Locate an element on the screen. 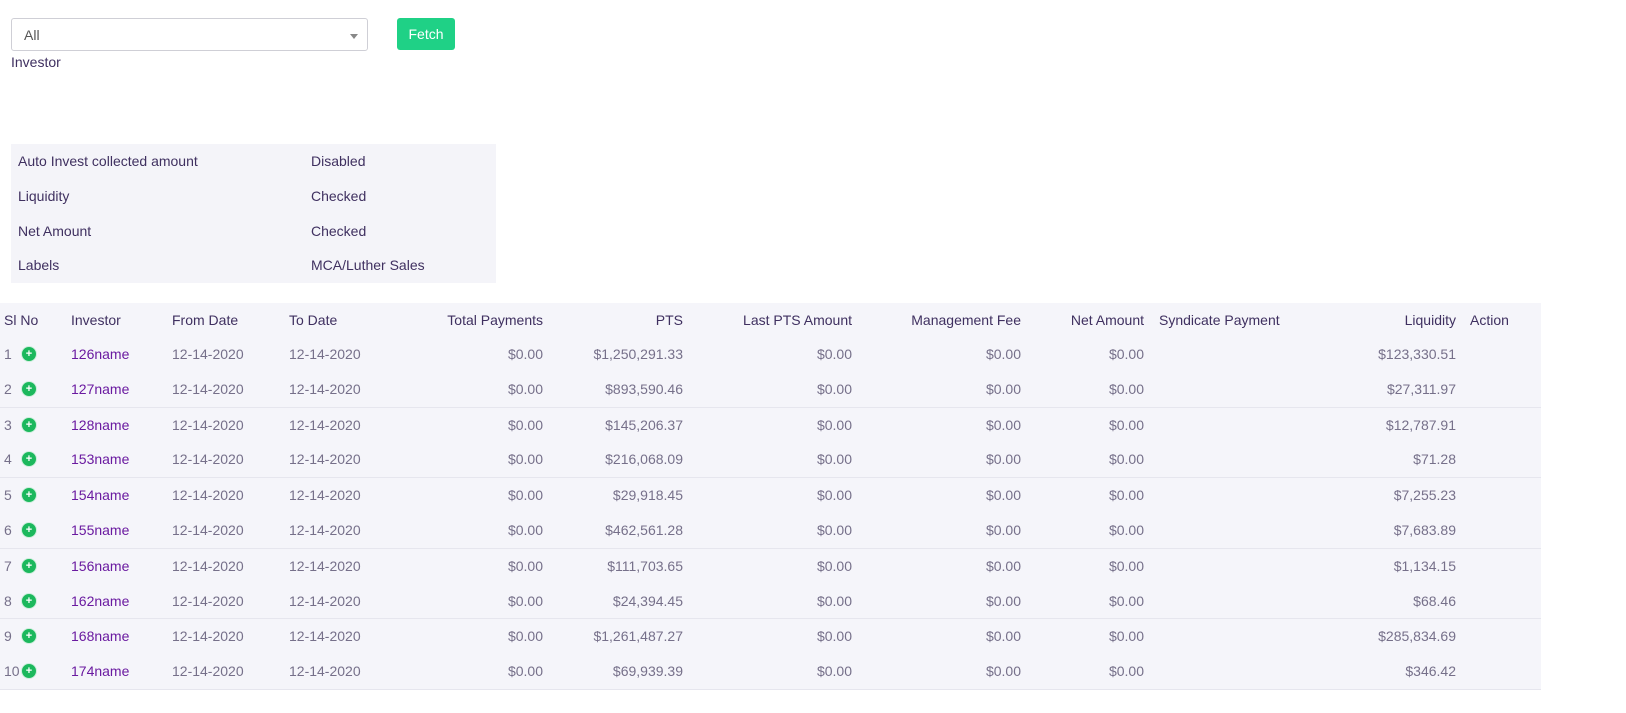 The image size is (1626, 713). pts-cell: $69,939.39 is located at coordinates (647, 671).